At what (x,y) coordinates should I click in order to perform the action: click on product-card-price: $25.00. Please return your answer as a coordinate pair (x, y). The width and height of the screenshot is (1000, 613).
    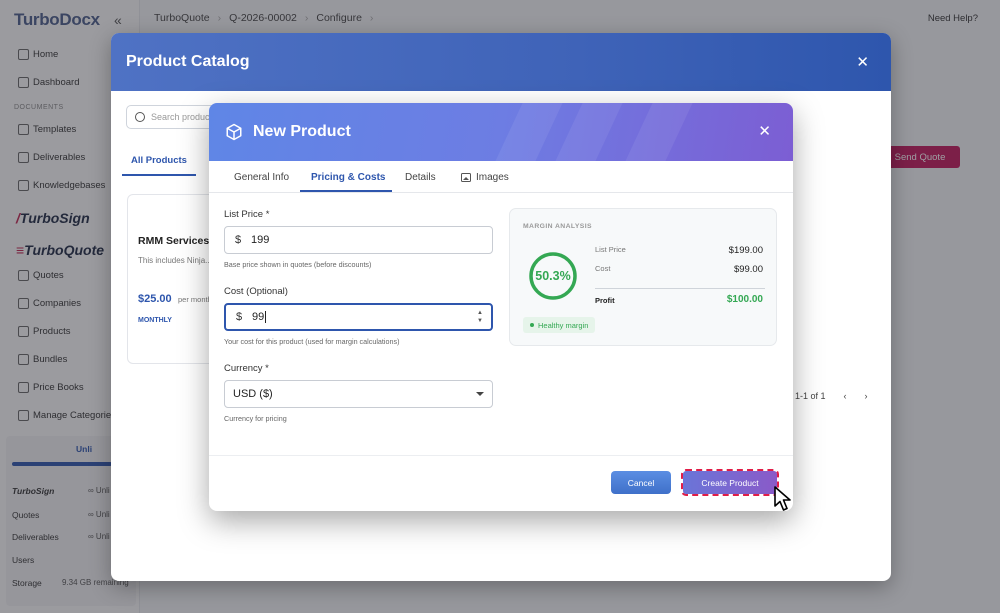
    Looking at the image, I should click on (155, 299).